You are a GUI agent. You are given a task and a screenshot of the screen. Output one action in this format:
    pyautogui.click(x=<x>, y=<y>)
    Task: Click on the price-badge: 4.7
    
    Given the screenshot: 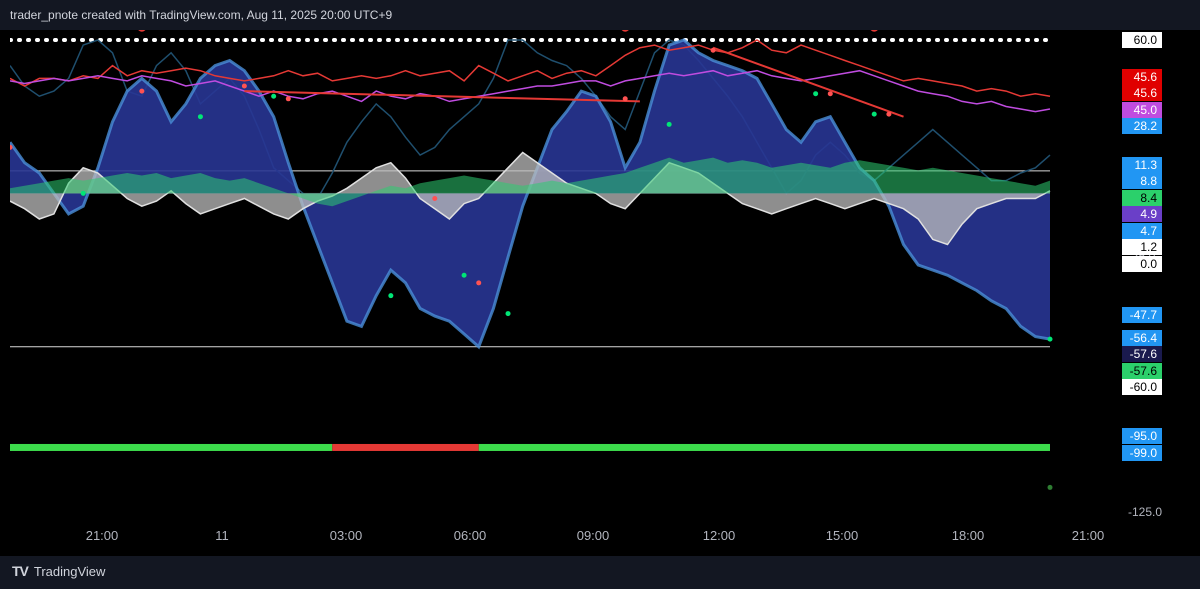 What is the action you would take?
    pyautogui.click(x=1142, y=230)
    